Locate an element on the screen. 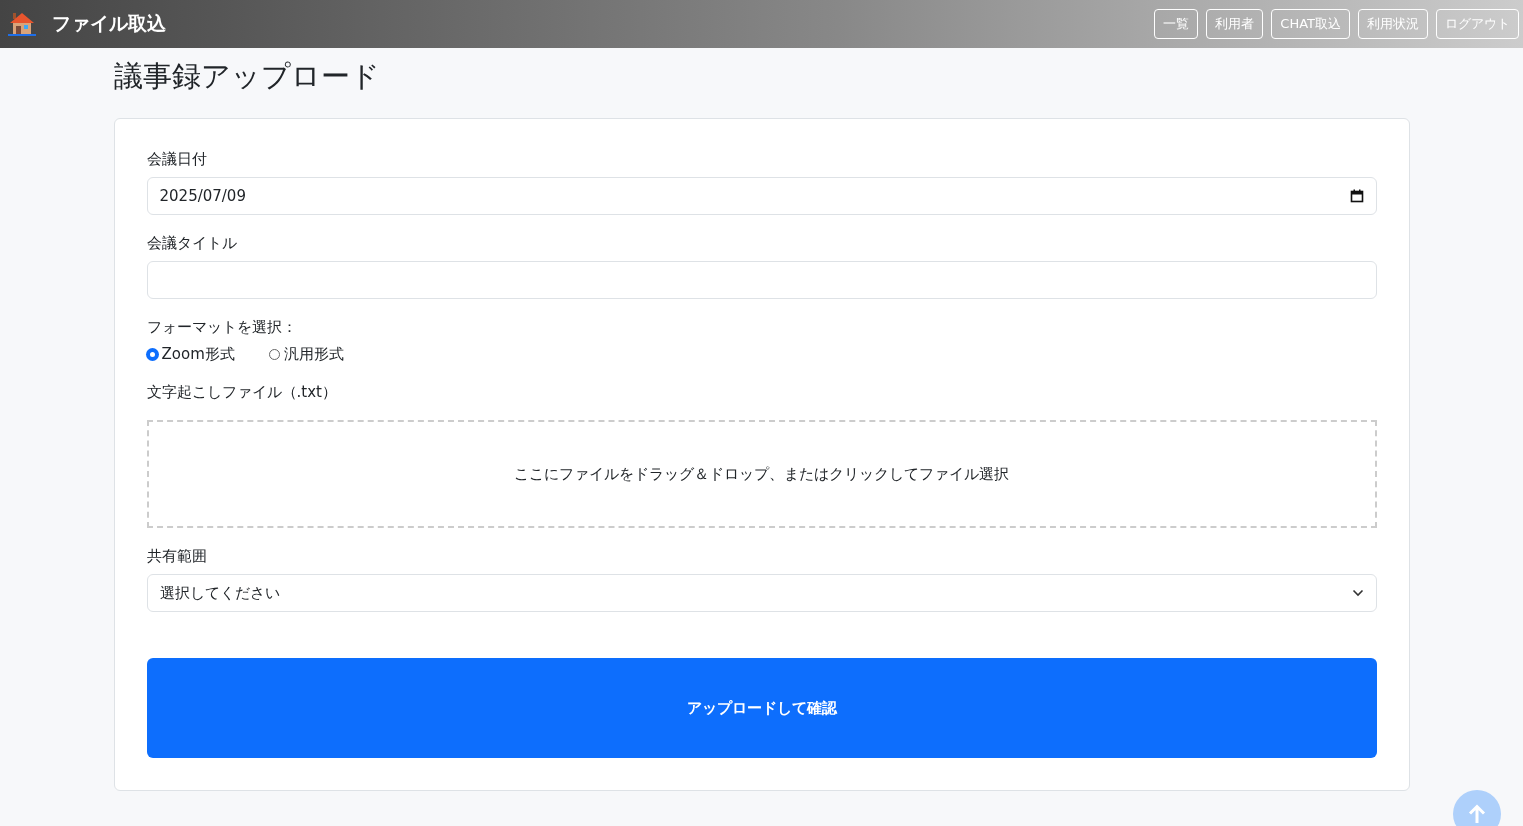 This screenshot has width=1523, height=826. radio-option: 汎用形式 is located at coordinates (306, 354).